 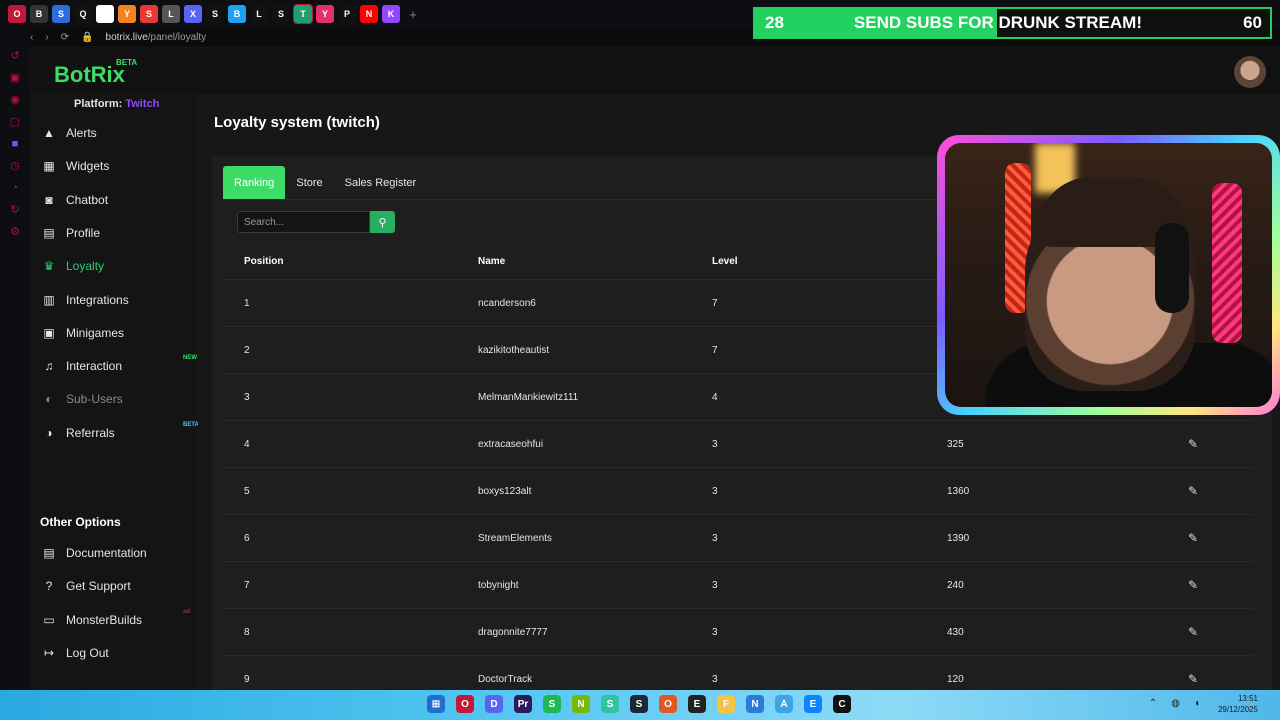 I want to click on settings-icon: ⚙, so click(x=15, y=232).